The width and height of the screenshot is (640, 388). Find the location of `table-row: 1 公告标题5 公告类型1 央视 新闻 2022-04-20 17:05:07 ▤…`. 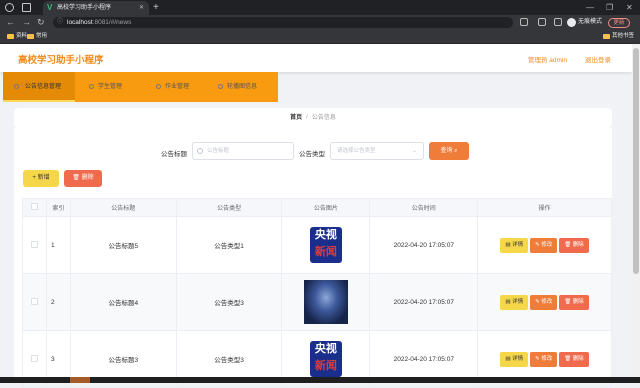

table-row: 1 公告标题5 公告类型1 央视 新闻 2022-04-20 17:05:07 ▤… is located at coordinates (317, 245).